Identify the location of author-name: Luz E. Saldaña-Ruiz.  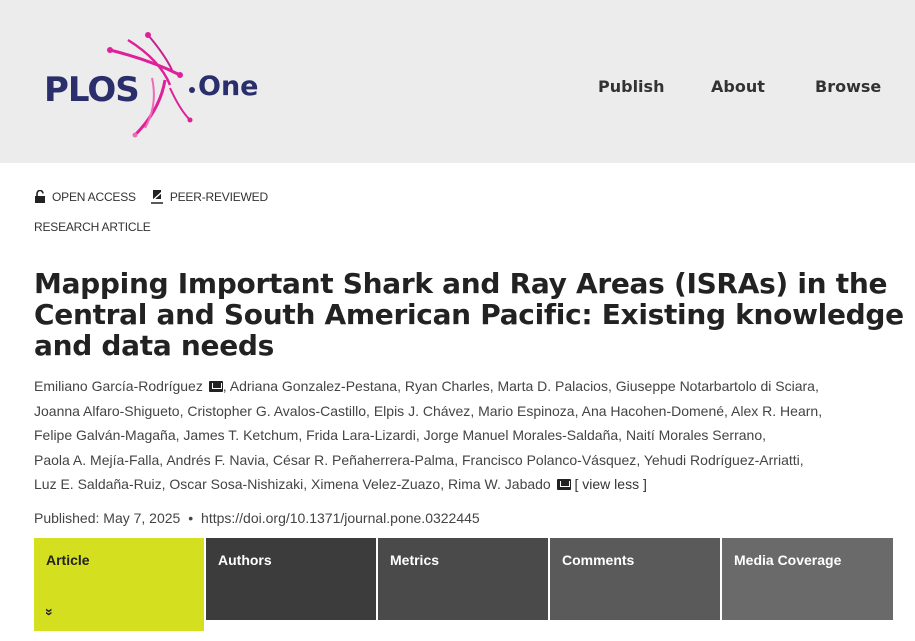
(98, 484).